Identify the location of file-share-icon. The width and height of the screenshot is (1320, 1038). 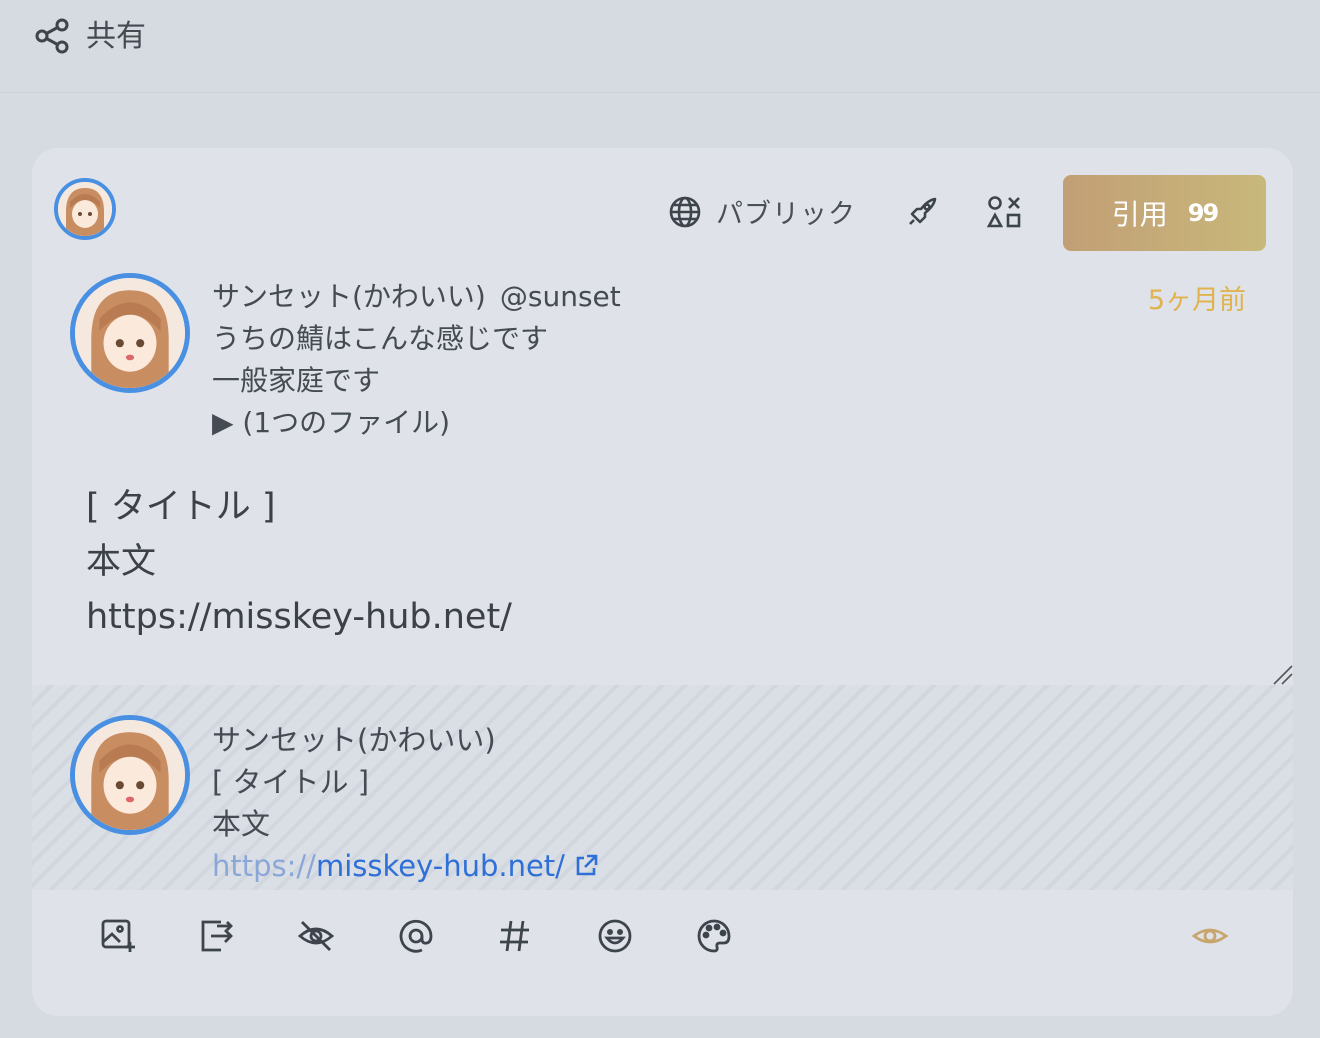
(217, 936).